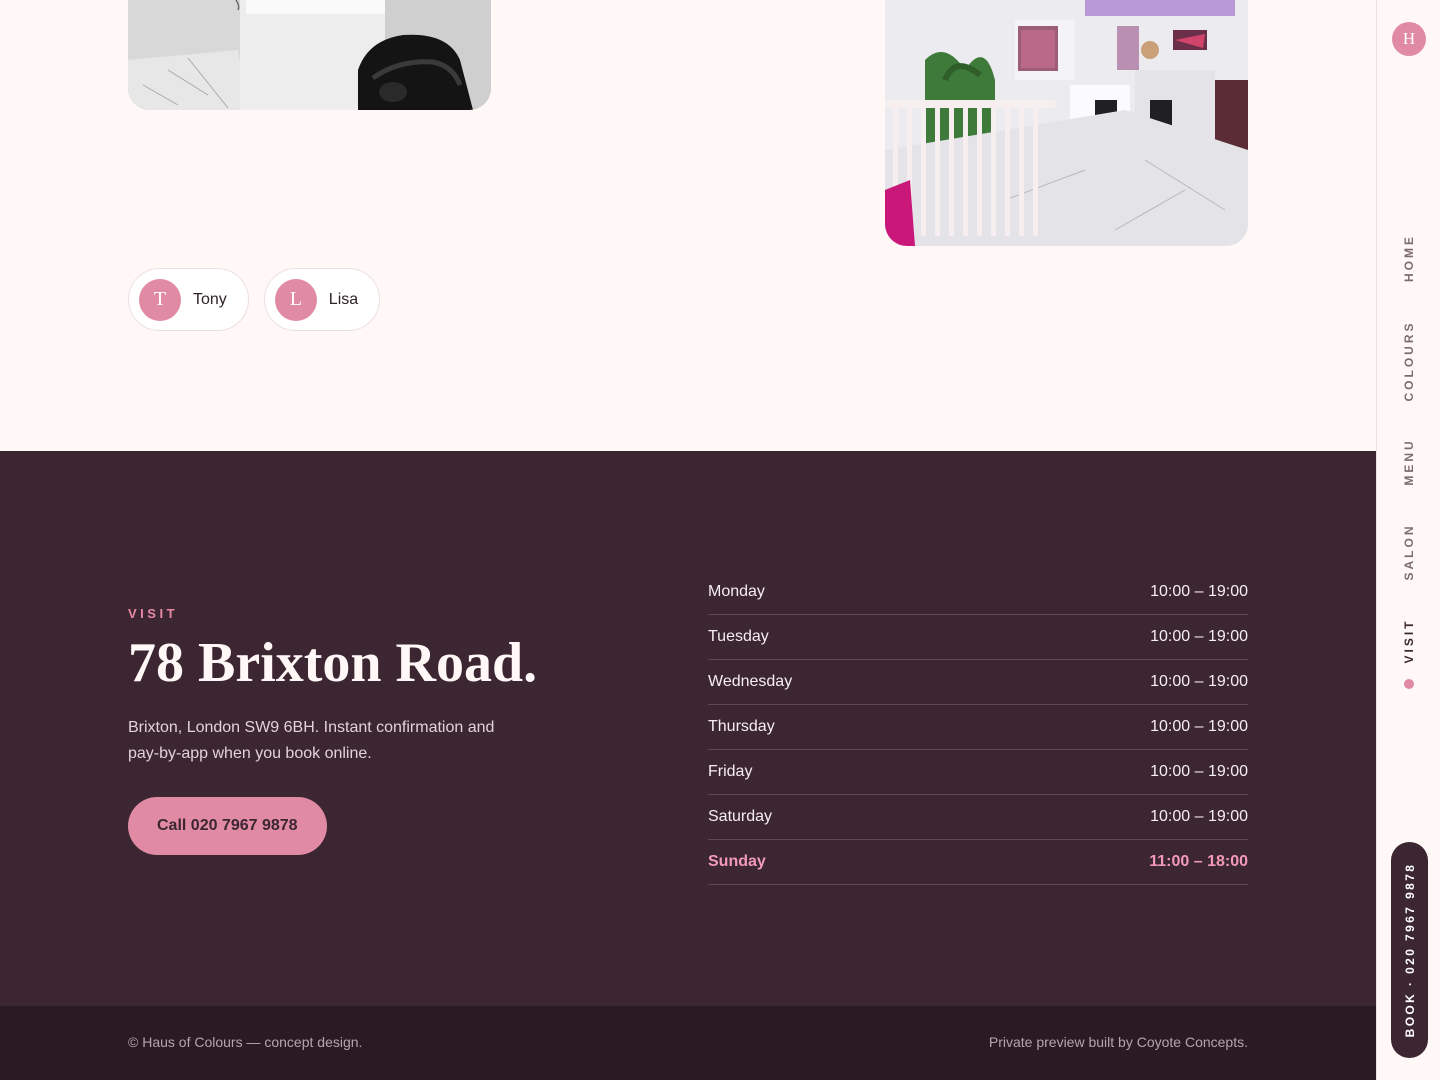  Describe the element at coordinates (245, 1042) in the screenshot. I see `footer-copyright: © Haus of Colours — concept design.` at that location.